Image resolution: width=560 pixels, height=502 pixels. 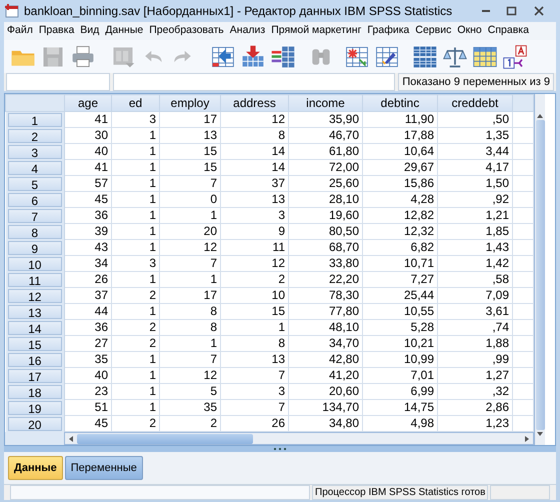 What do you see at coordinates (35, 263) in the screenshot?
I see `row-header: 10` at bounding box center [35, 263].